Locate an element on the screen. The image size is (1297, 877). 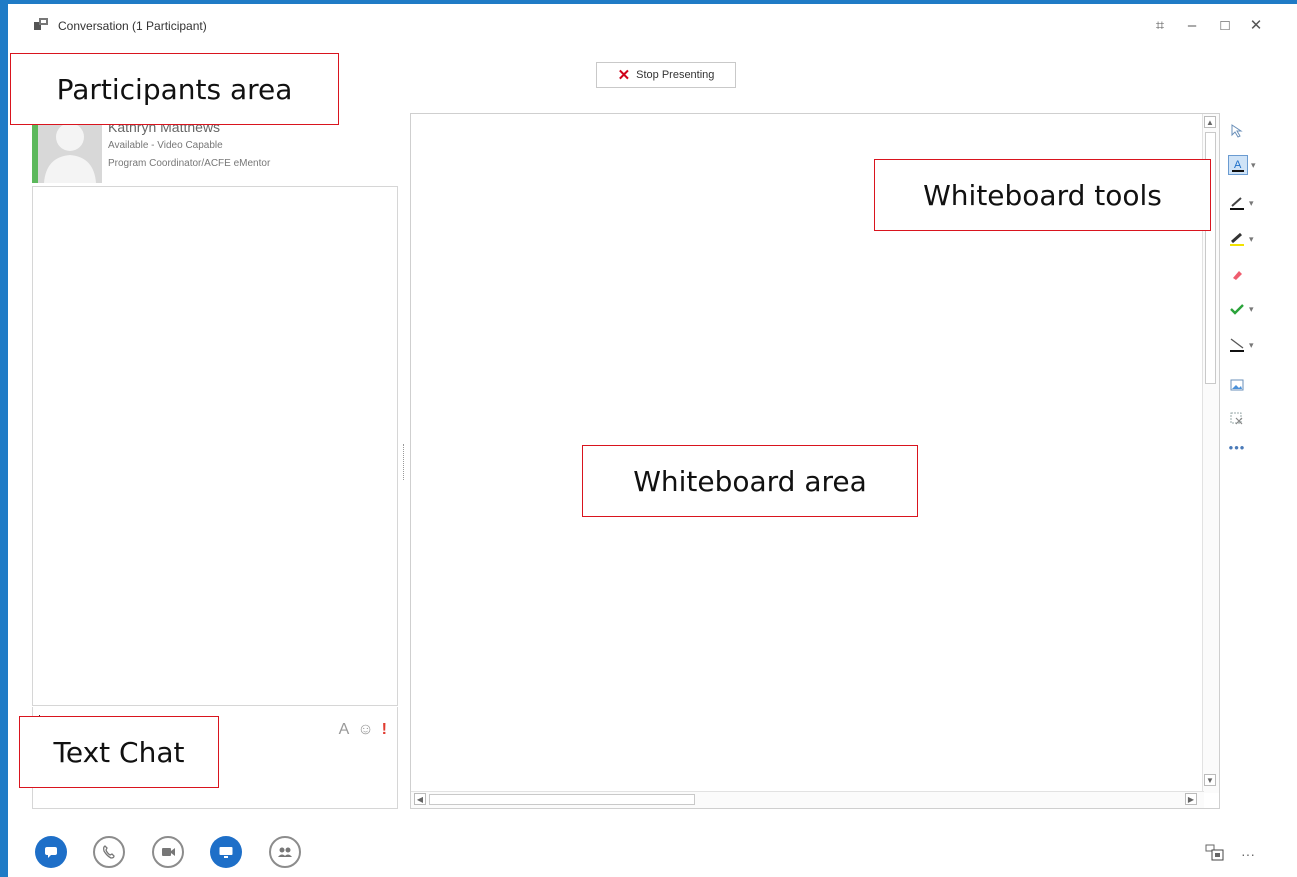
more-tools: ••• is located at coordinates (1246, 447).